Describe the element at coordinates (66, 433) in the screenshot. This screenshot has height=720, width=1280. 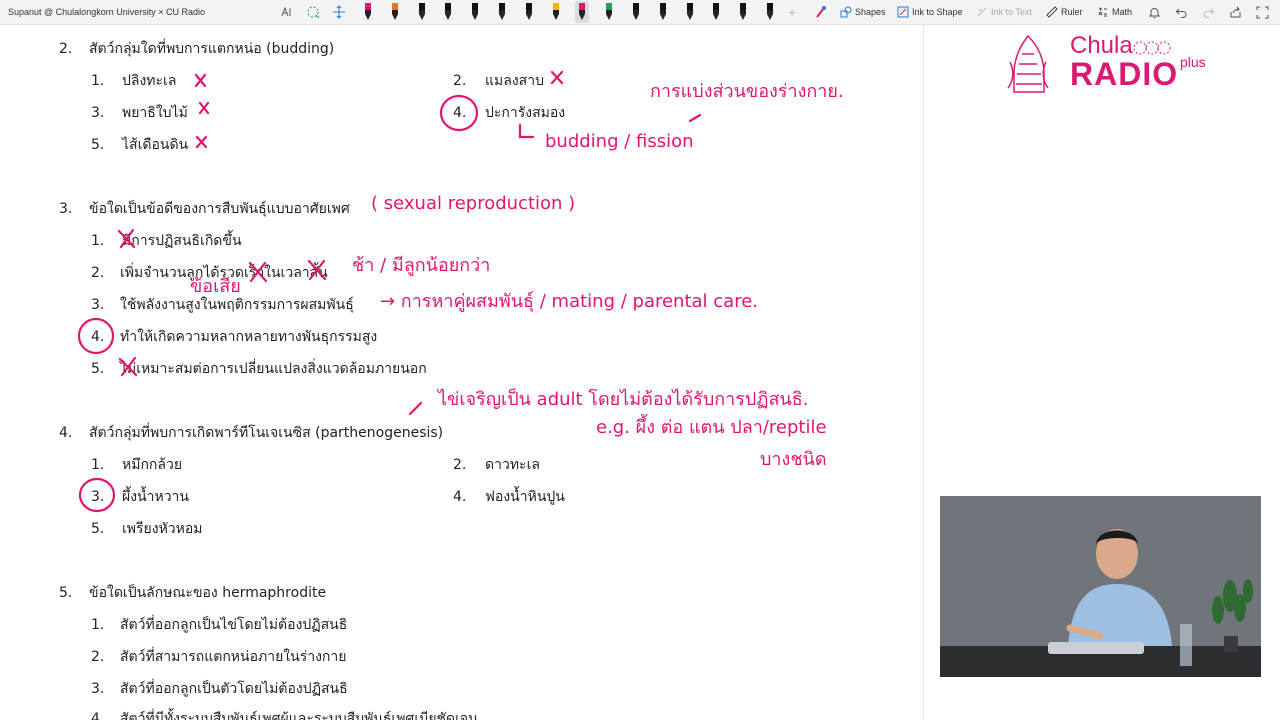
I see `question-4-number: 4.` at that location.